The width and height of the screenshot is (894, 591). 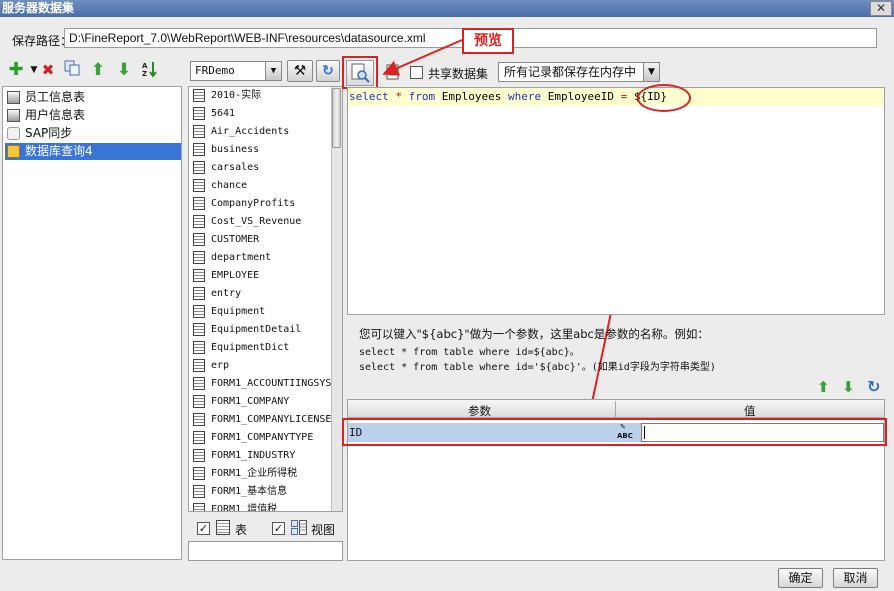 What do you see at coordinates (72, 70) in the screenshot?
I see `copy-icon` at bounding box center [72, 70].